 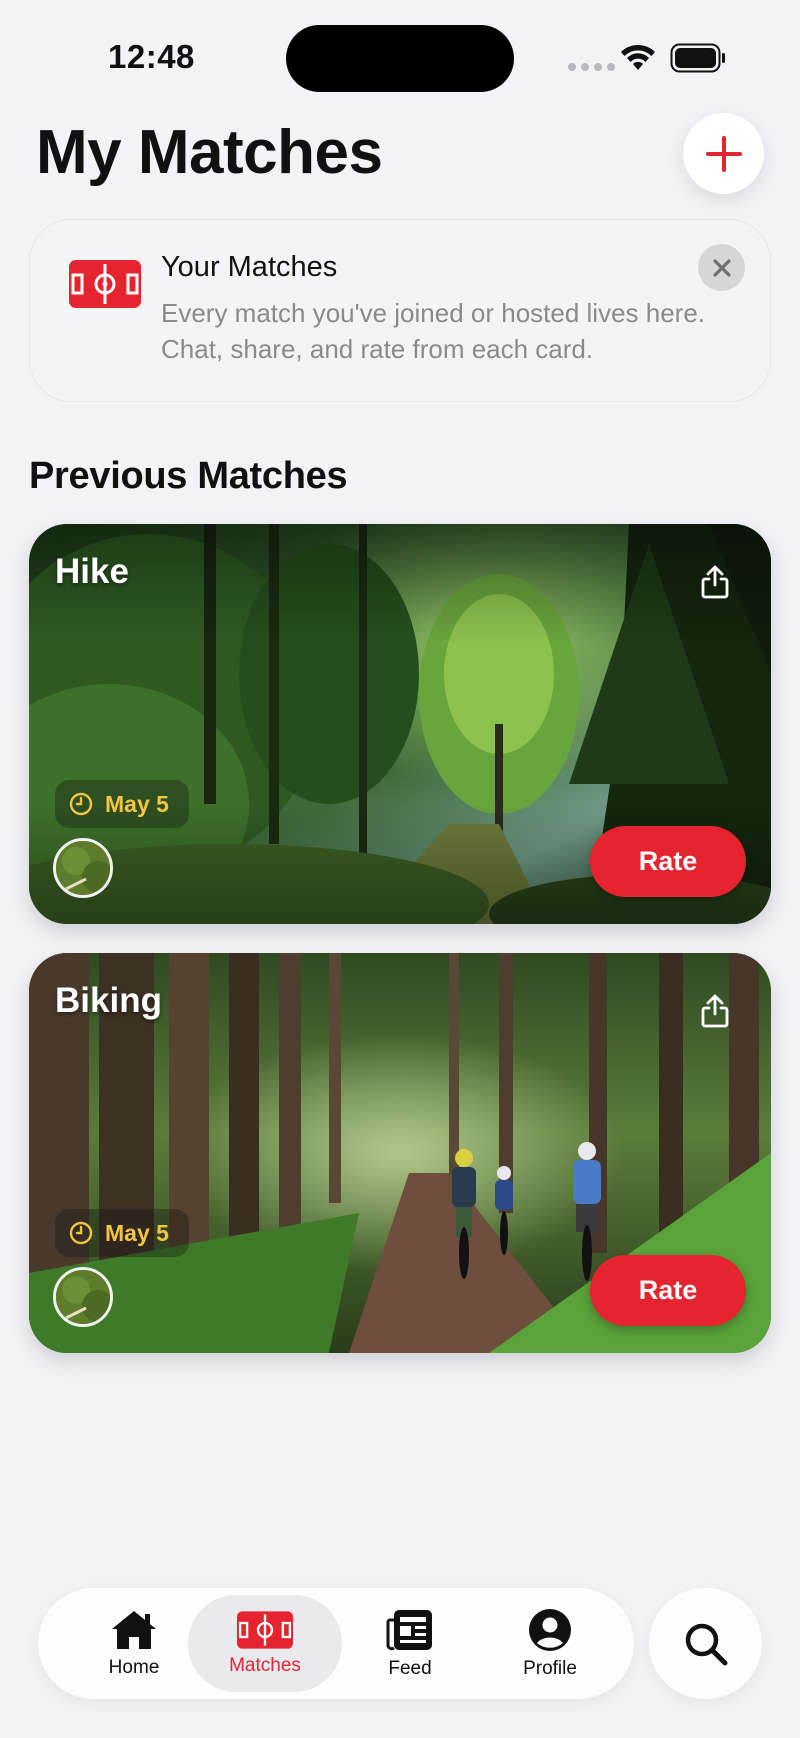 I want to click on tab-label: Home, so click(x=134, y=1667).